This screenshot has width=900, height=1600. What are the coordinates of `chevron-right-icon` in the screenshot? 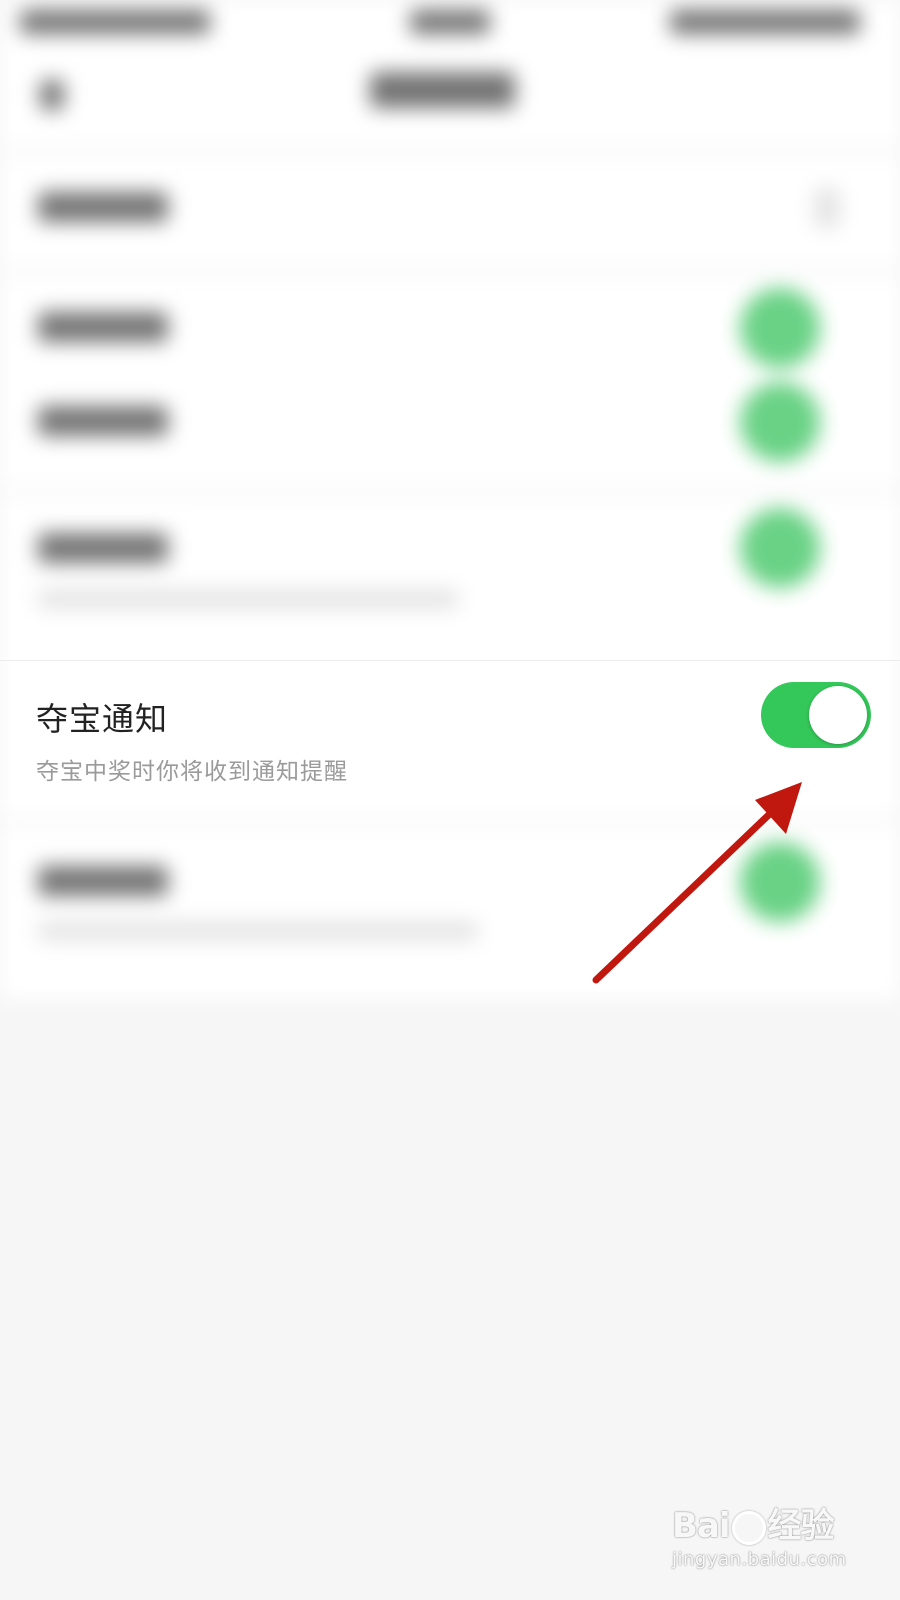 It's located at (827, 208).